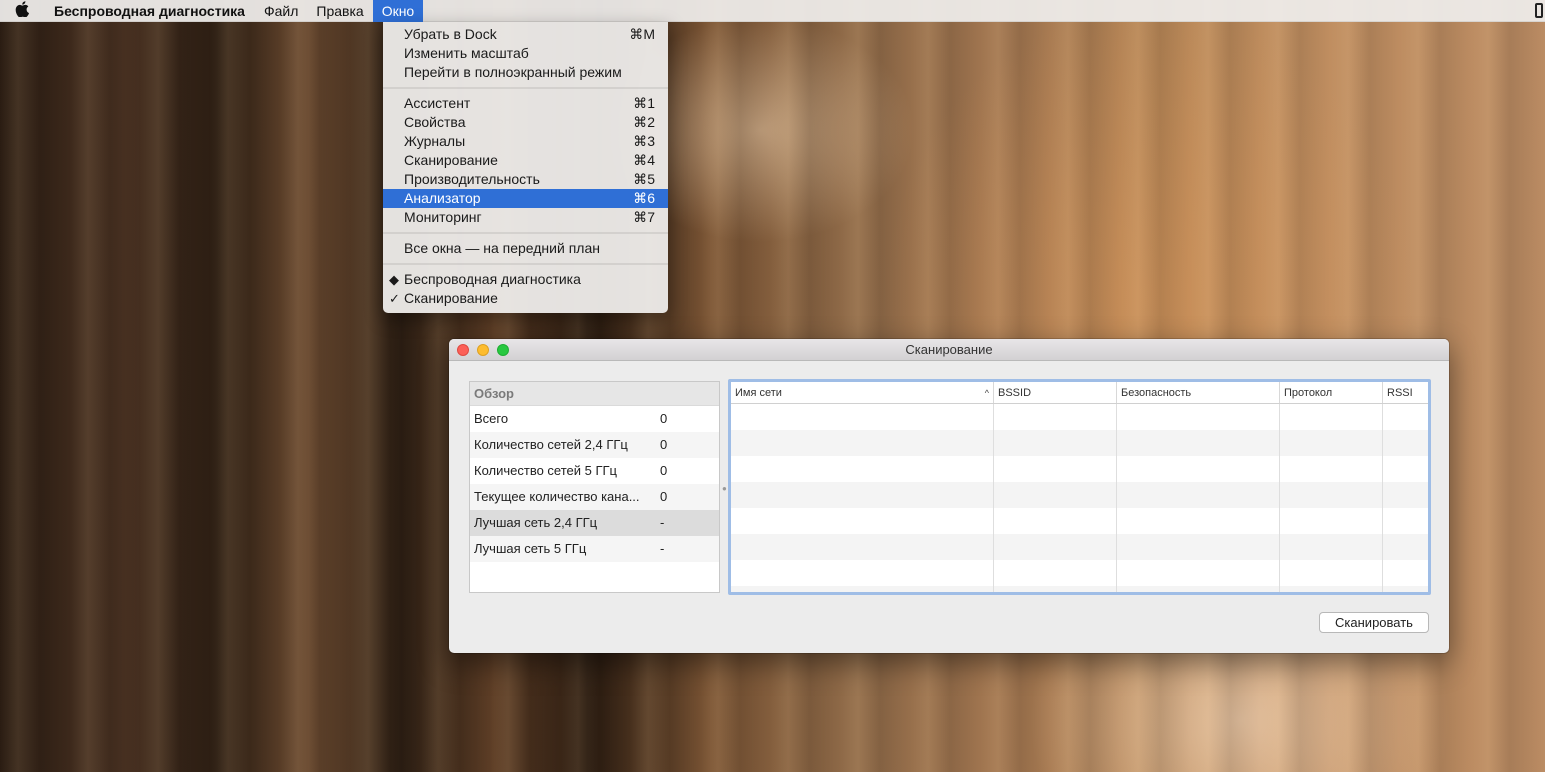 The width and height of the screenshot is (1545, 772). What do you see at coordinates (339, 11) in the screenshot?
I see `menu-edit: Правка` at bounding box center [339, 11].